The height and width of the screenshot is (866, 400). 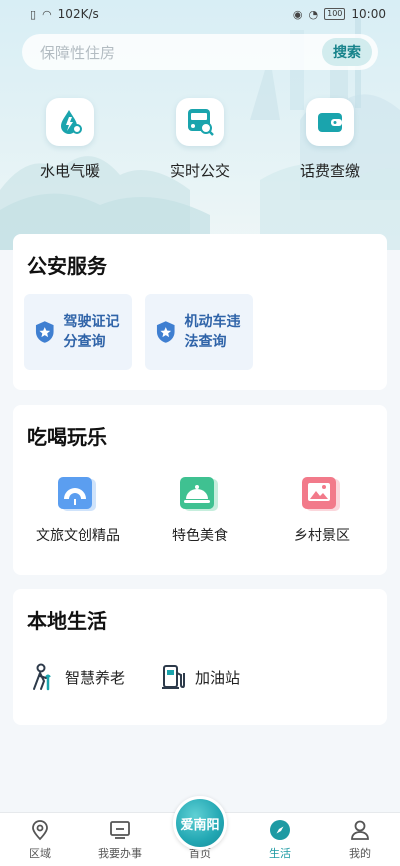 I want to click on tab-label: 我的, so click(x=360, y=853).